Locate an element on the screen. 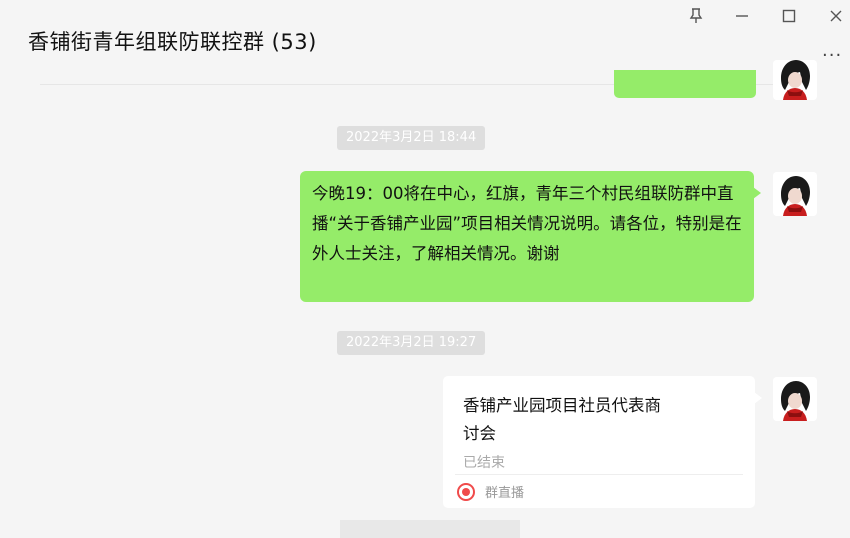 The width and height of the screenshot is (850, 538). timestamp: 2022年3月2日 19:27 is located at coordinates (411, 343).